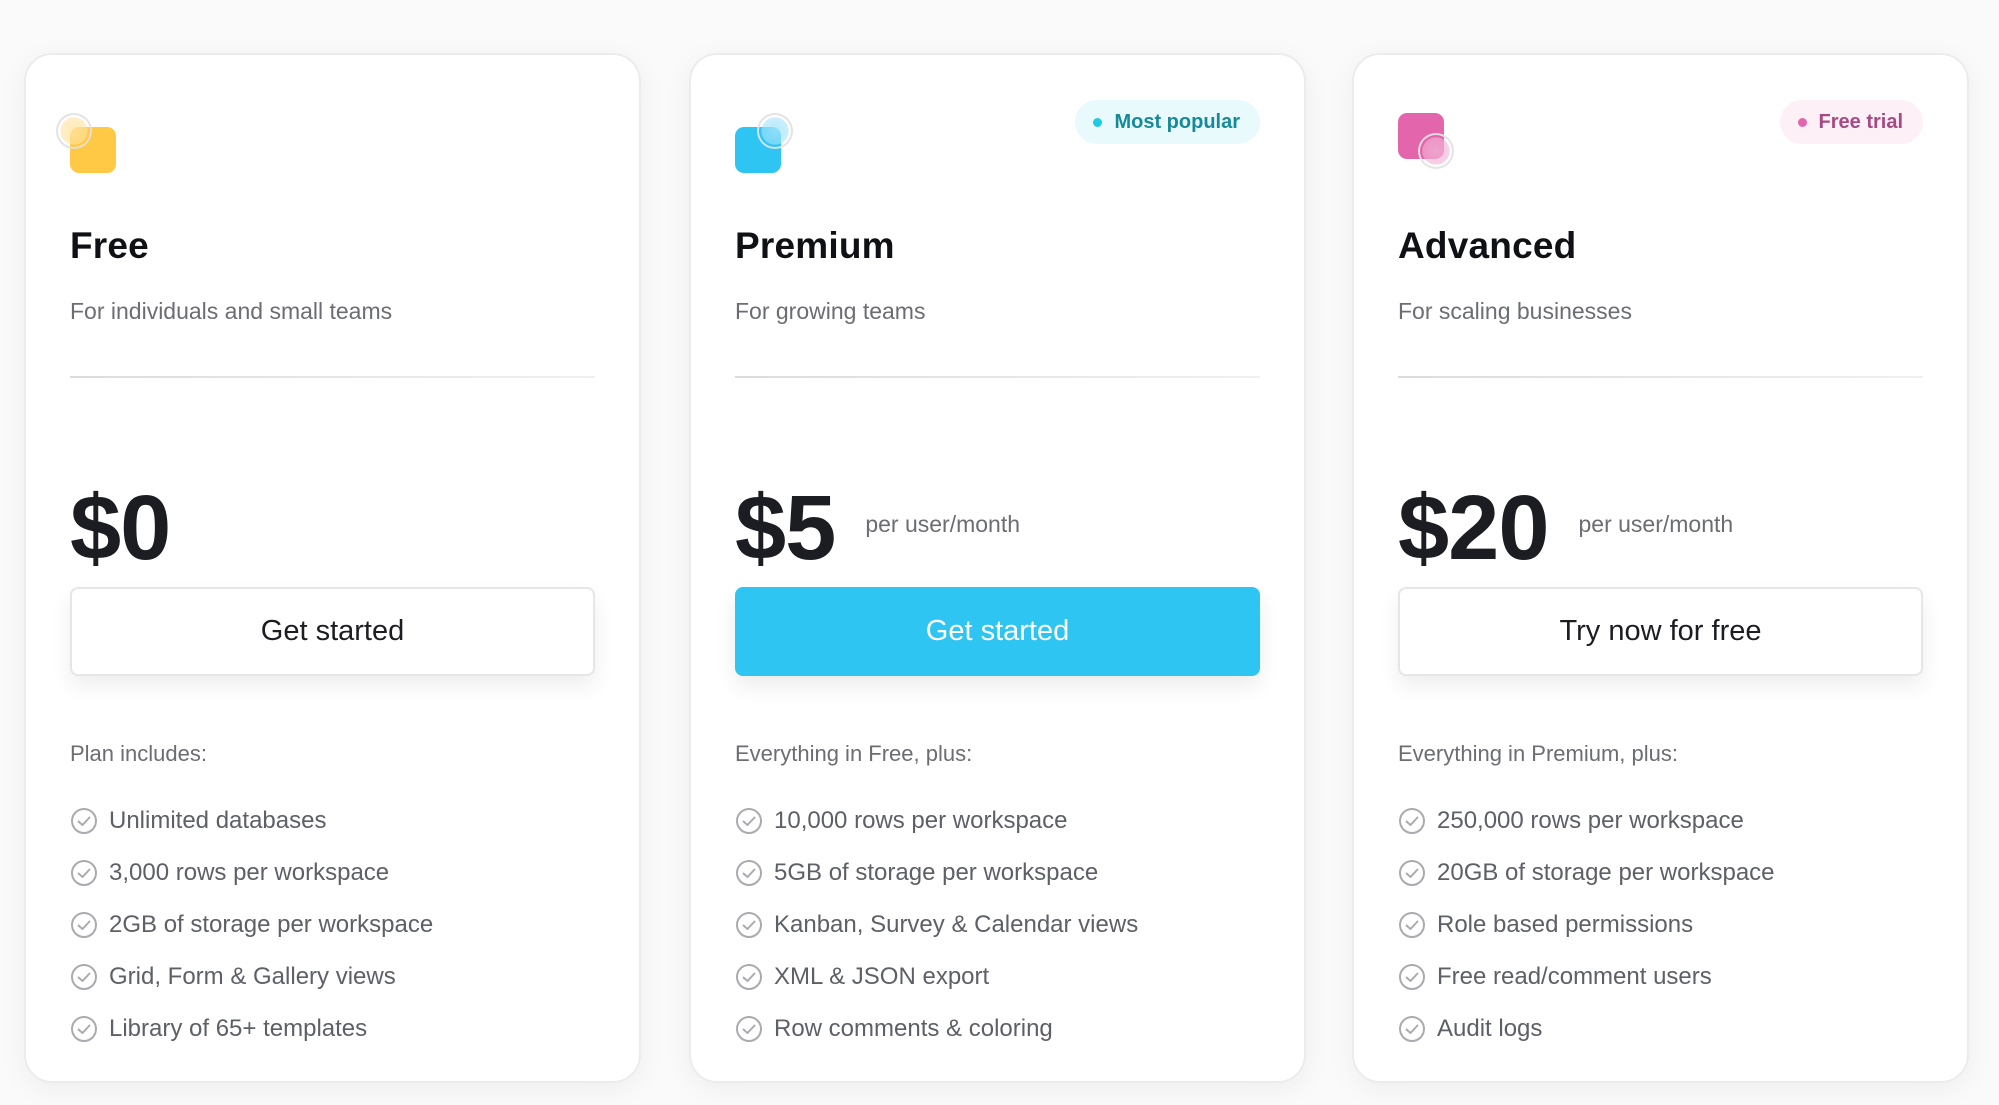  What do you see at coordinates (271, 924) in the screenshot?
I see `feature-text: 2GB of storage per workspace` at bounding box center [271, 924].